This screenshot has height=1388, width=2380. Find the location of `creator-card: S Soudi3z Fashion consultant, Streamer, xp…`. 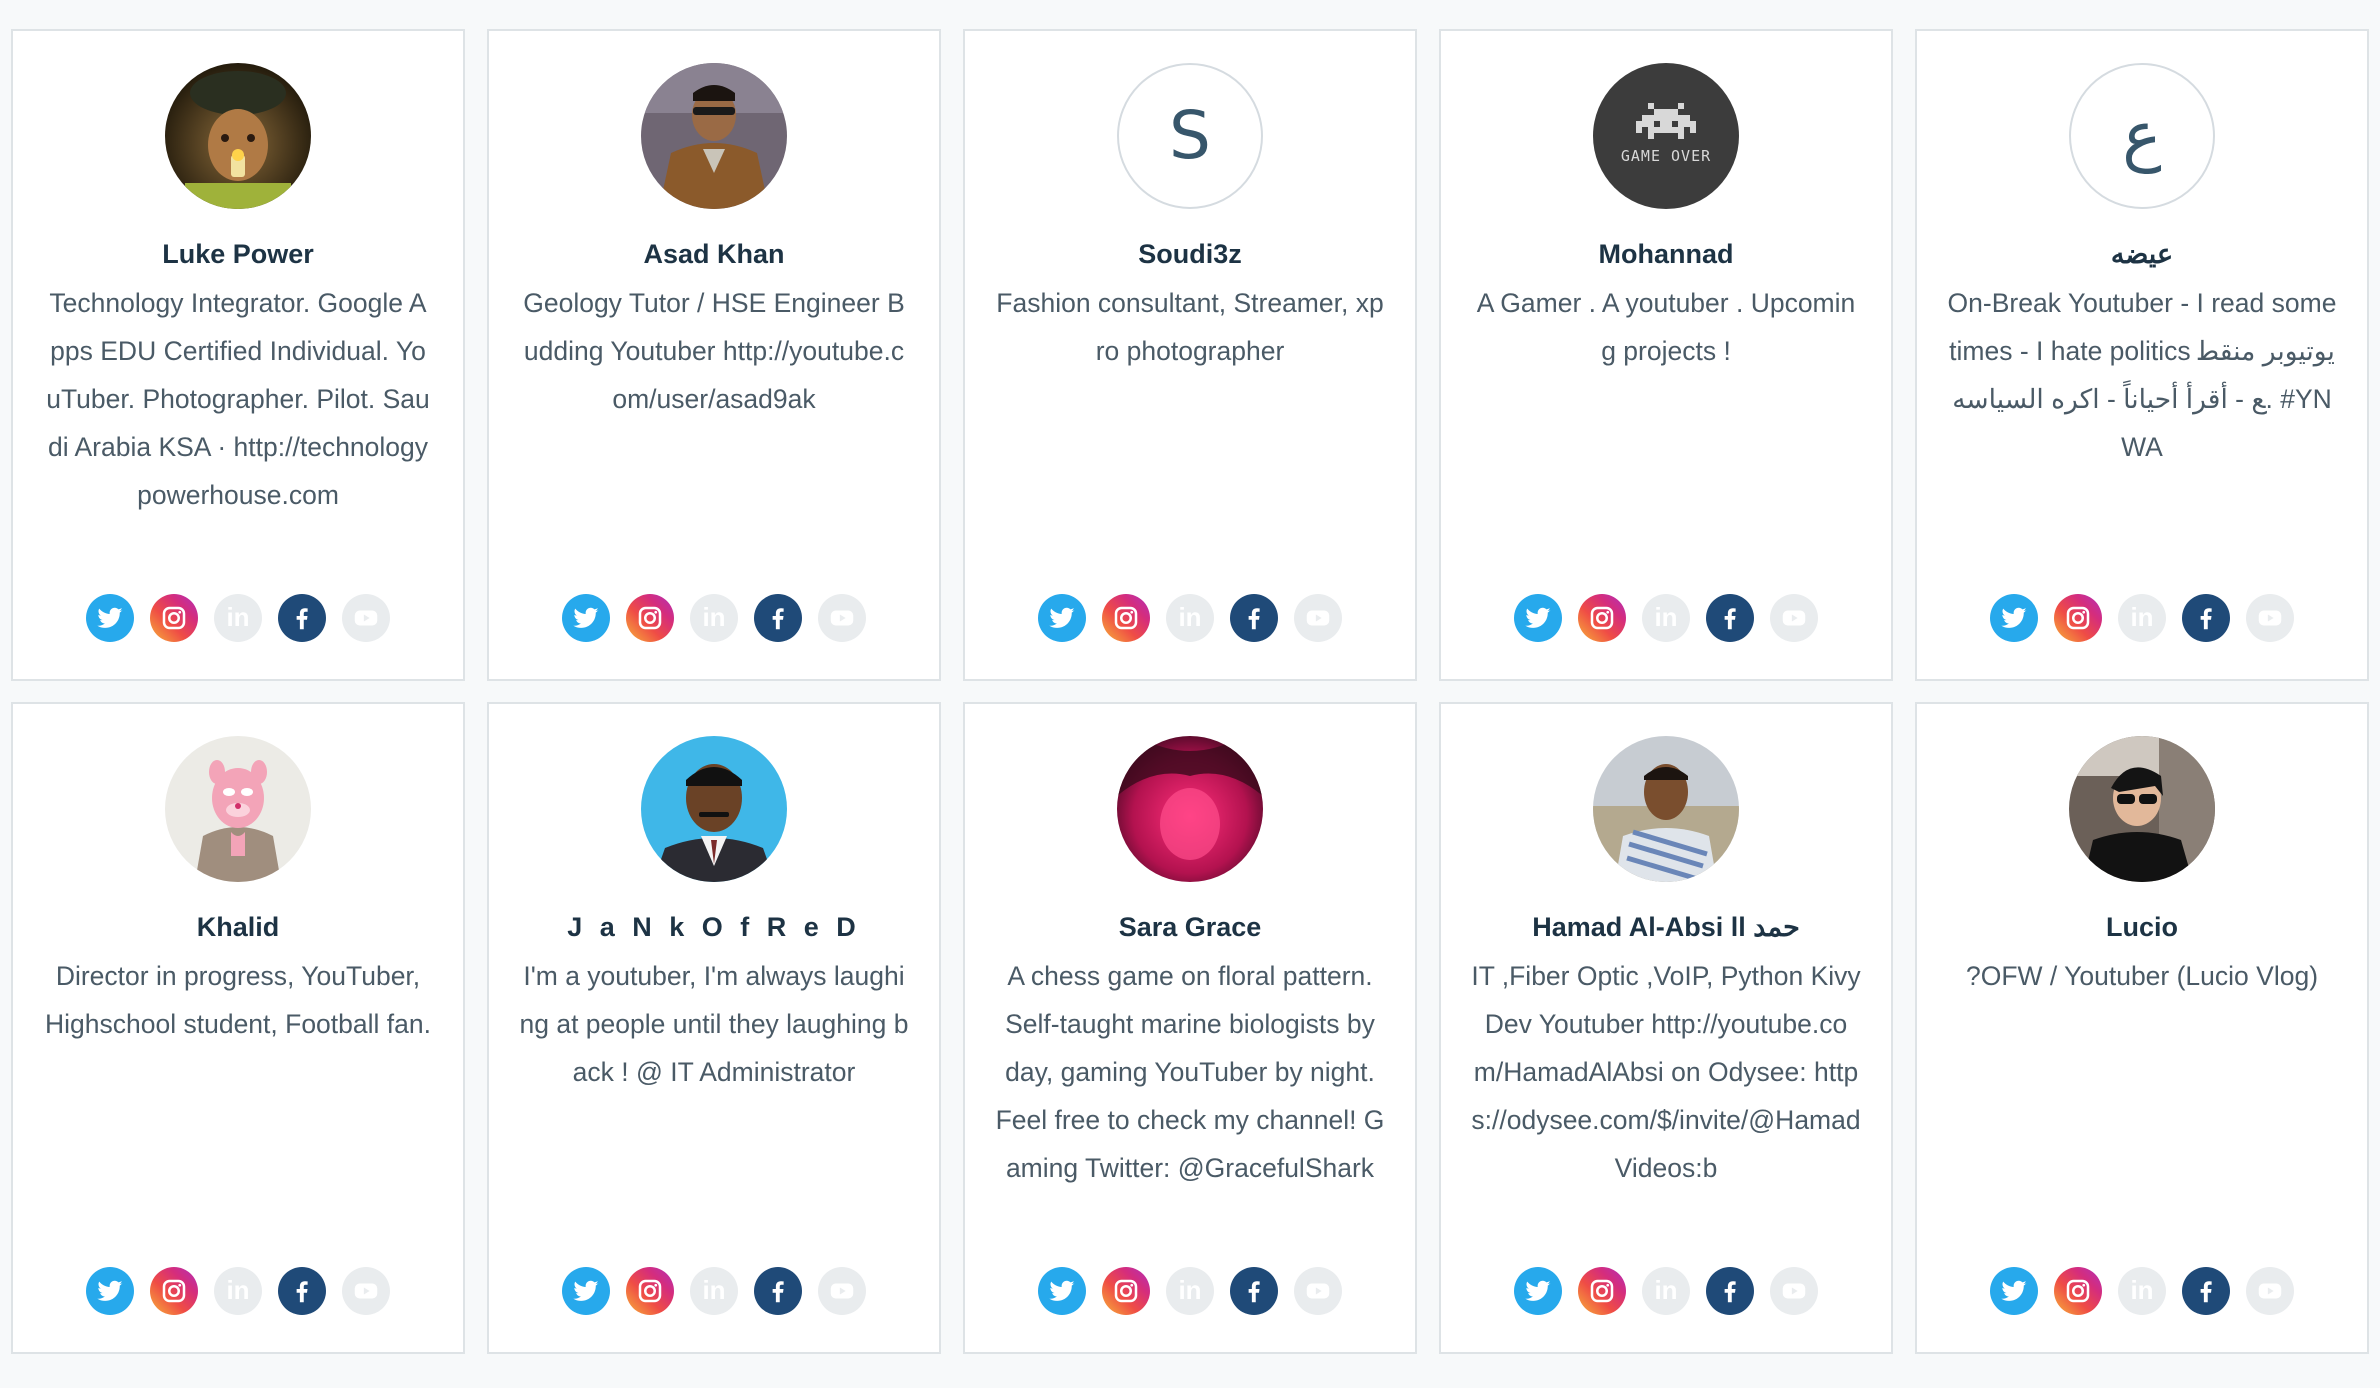

creator-card: S Soudi3z Fashion consultant, Streamer, xp… is located at coordinates (1190, 355).